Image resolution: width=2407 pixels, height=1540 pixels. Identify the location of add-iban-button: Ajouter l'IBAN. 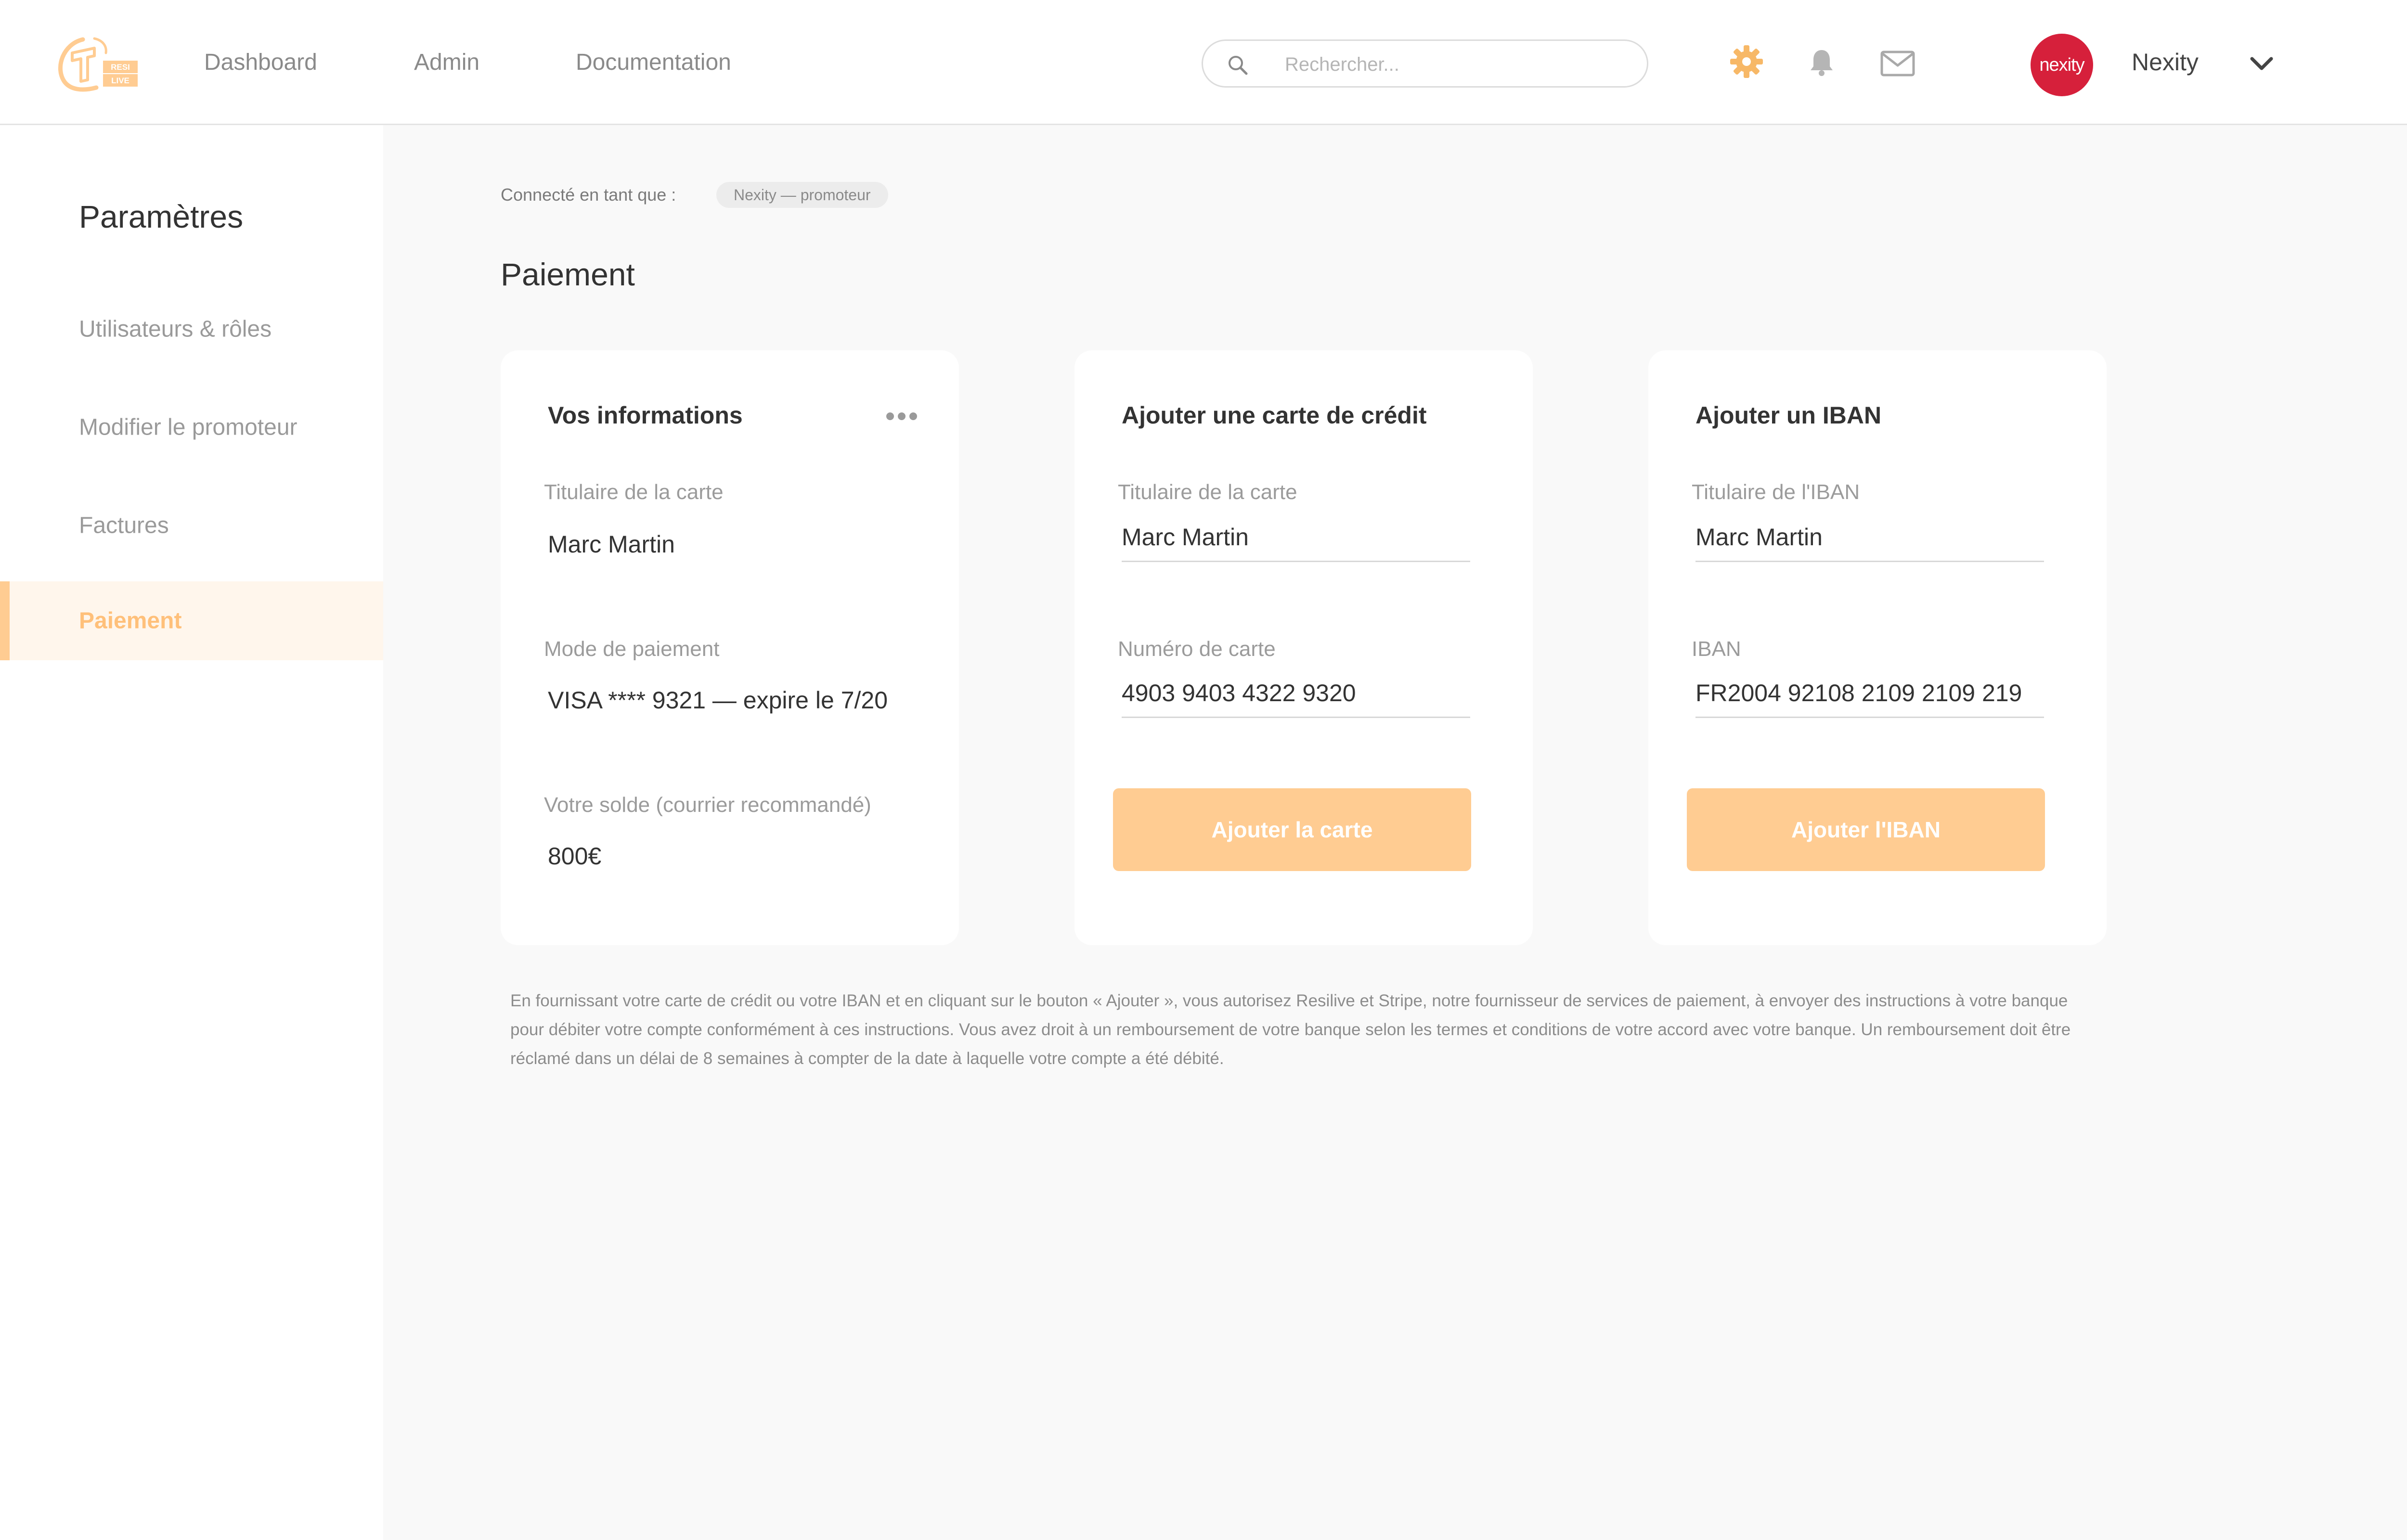
(1866, 829).